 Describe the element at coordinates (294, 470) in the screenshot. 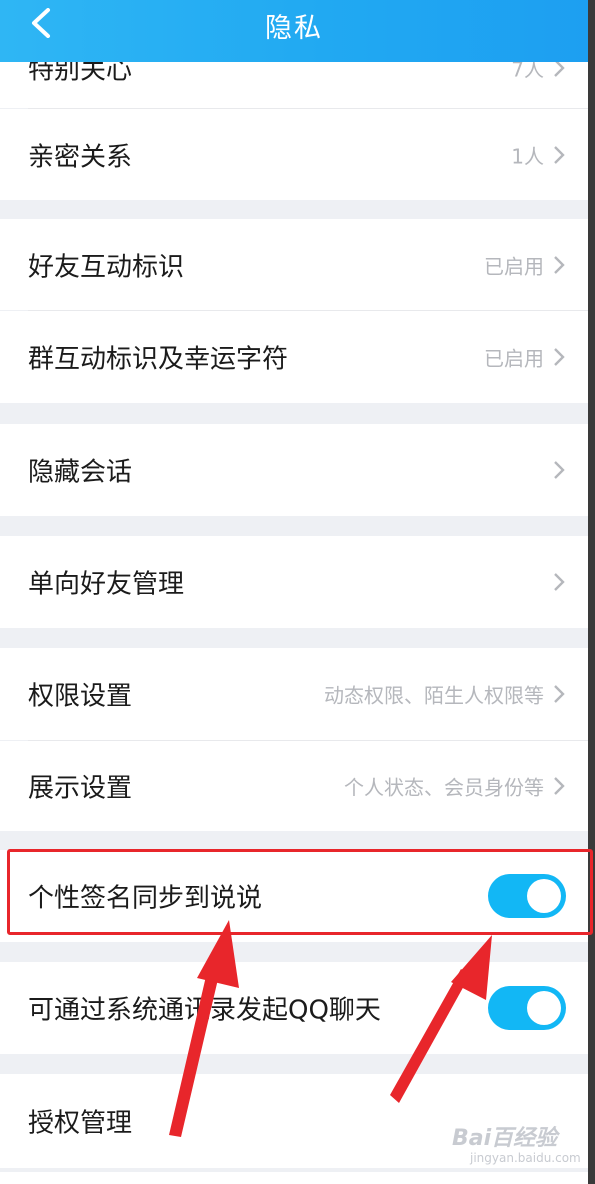

I see `row-hidden-chats: 隐藏会话` at that location.